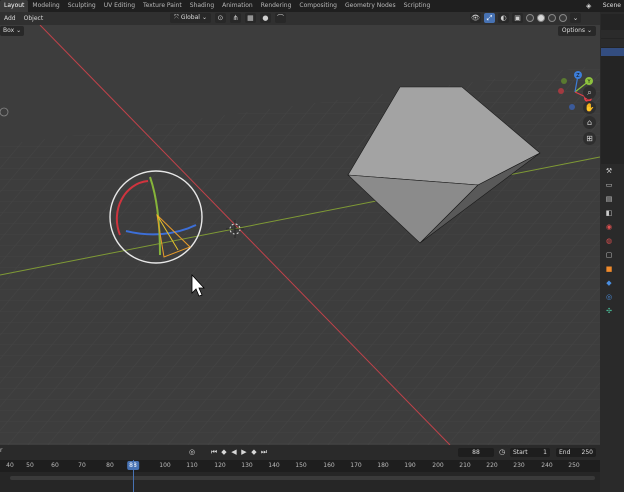 Image resolution: width=624 pixels, height=492 pixels. What do you see at coordinates (609, 171) in the screenshot?
I see `tool-icon: ⚒` at bounding box center [609, 171].